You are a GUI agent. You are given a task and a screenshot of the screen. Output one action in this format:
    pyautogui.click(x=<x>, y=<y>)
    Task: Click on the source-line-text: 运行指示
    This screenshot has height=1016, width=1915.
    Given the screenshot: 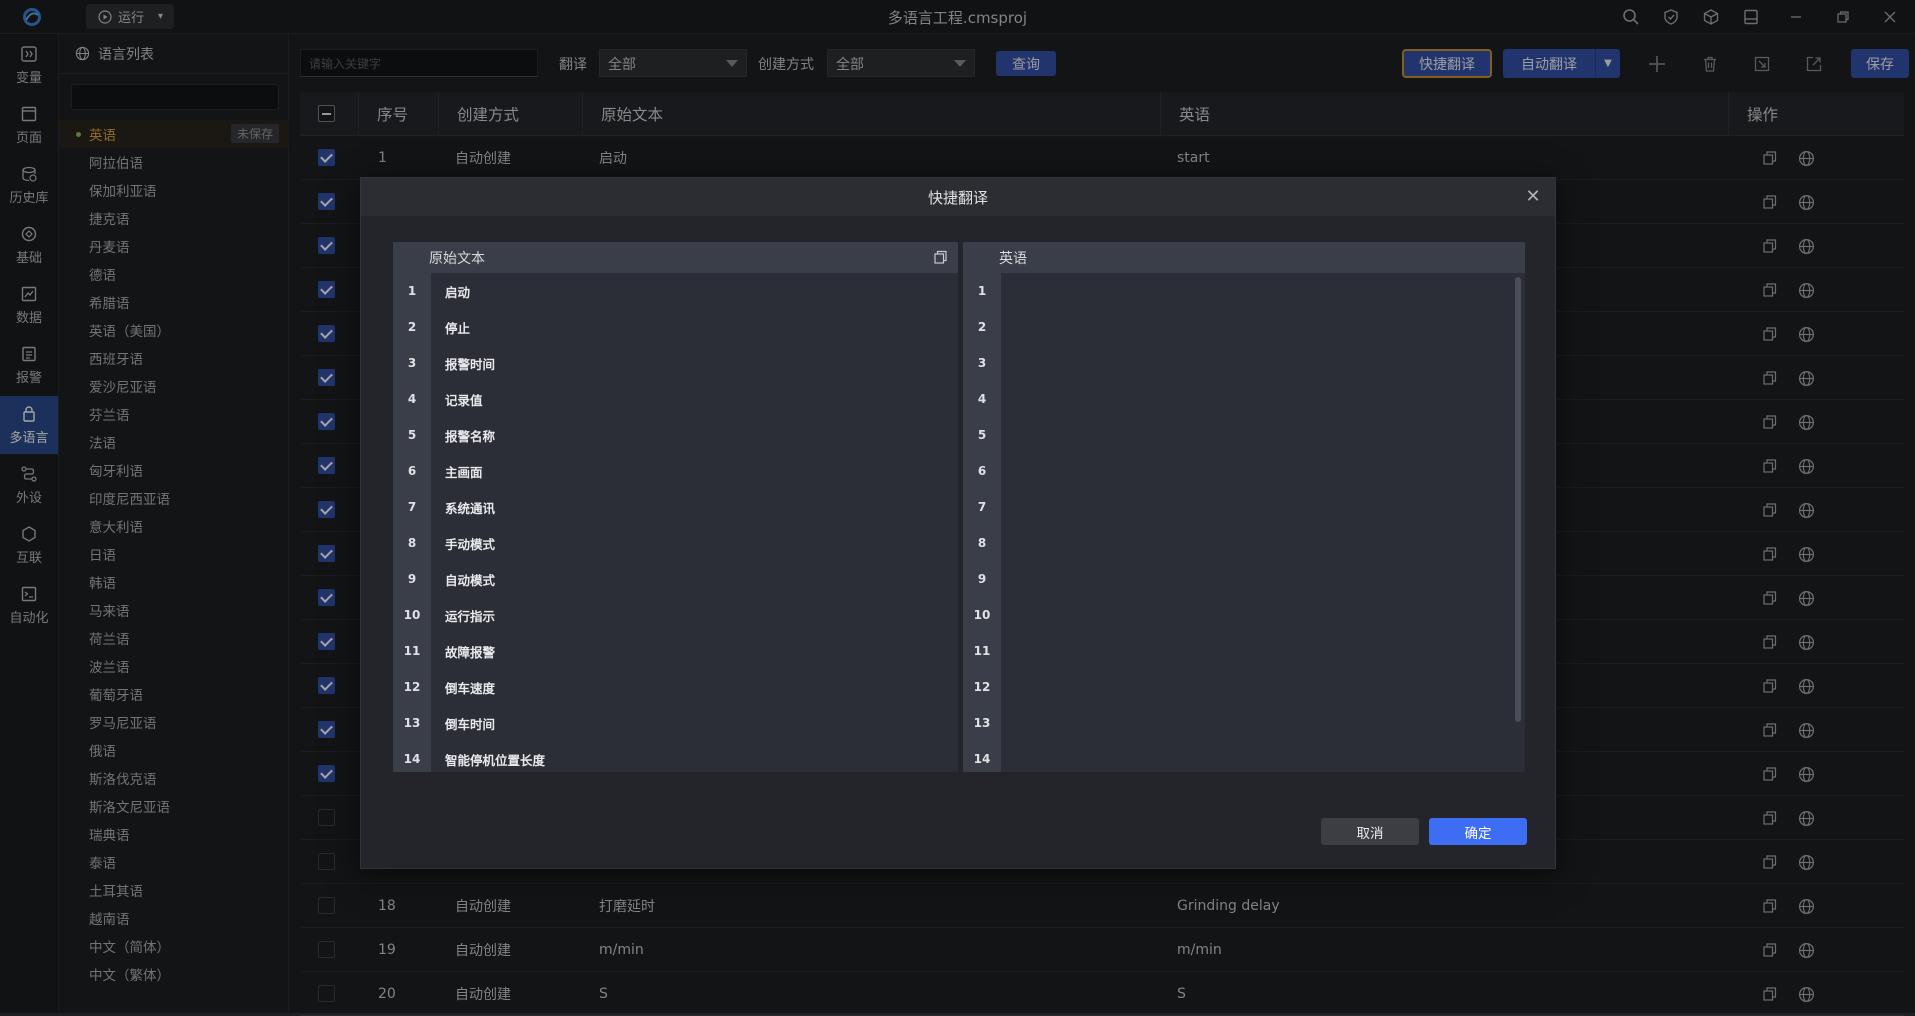 What is the action you would take?
    pyautogui.click(x=470, y=616)
    